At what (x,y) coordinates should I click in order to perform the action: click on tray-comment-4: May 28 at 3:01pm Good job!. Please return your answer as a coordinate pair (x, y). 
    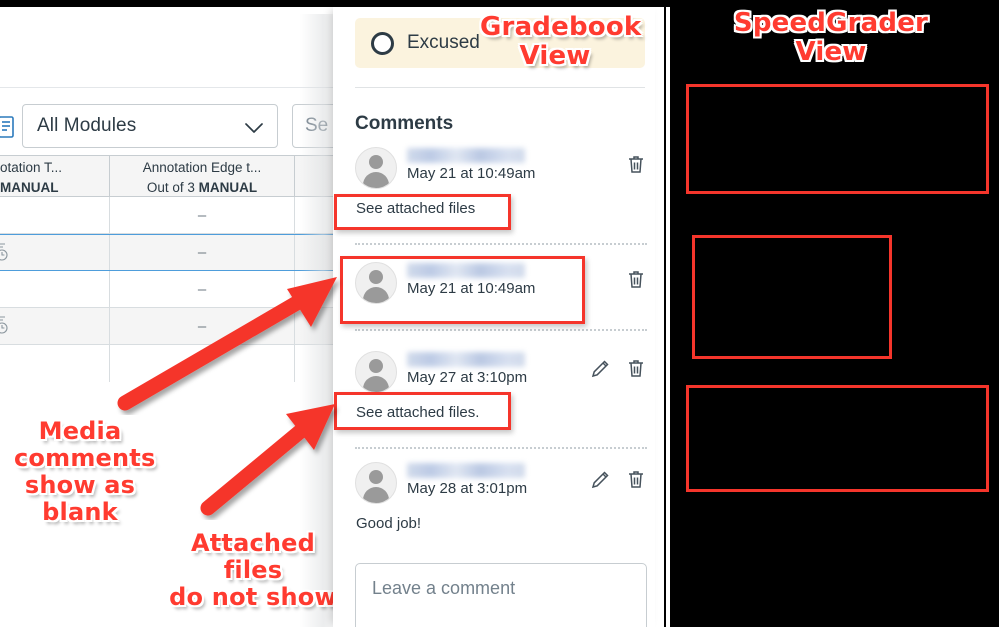
    Looking at the image, I should click on (501, 497).